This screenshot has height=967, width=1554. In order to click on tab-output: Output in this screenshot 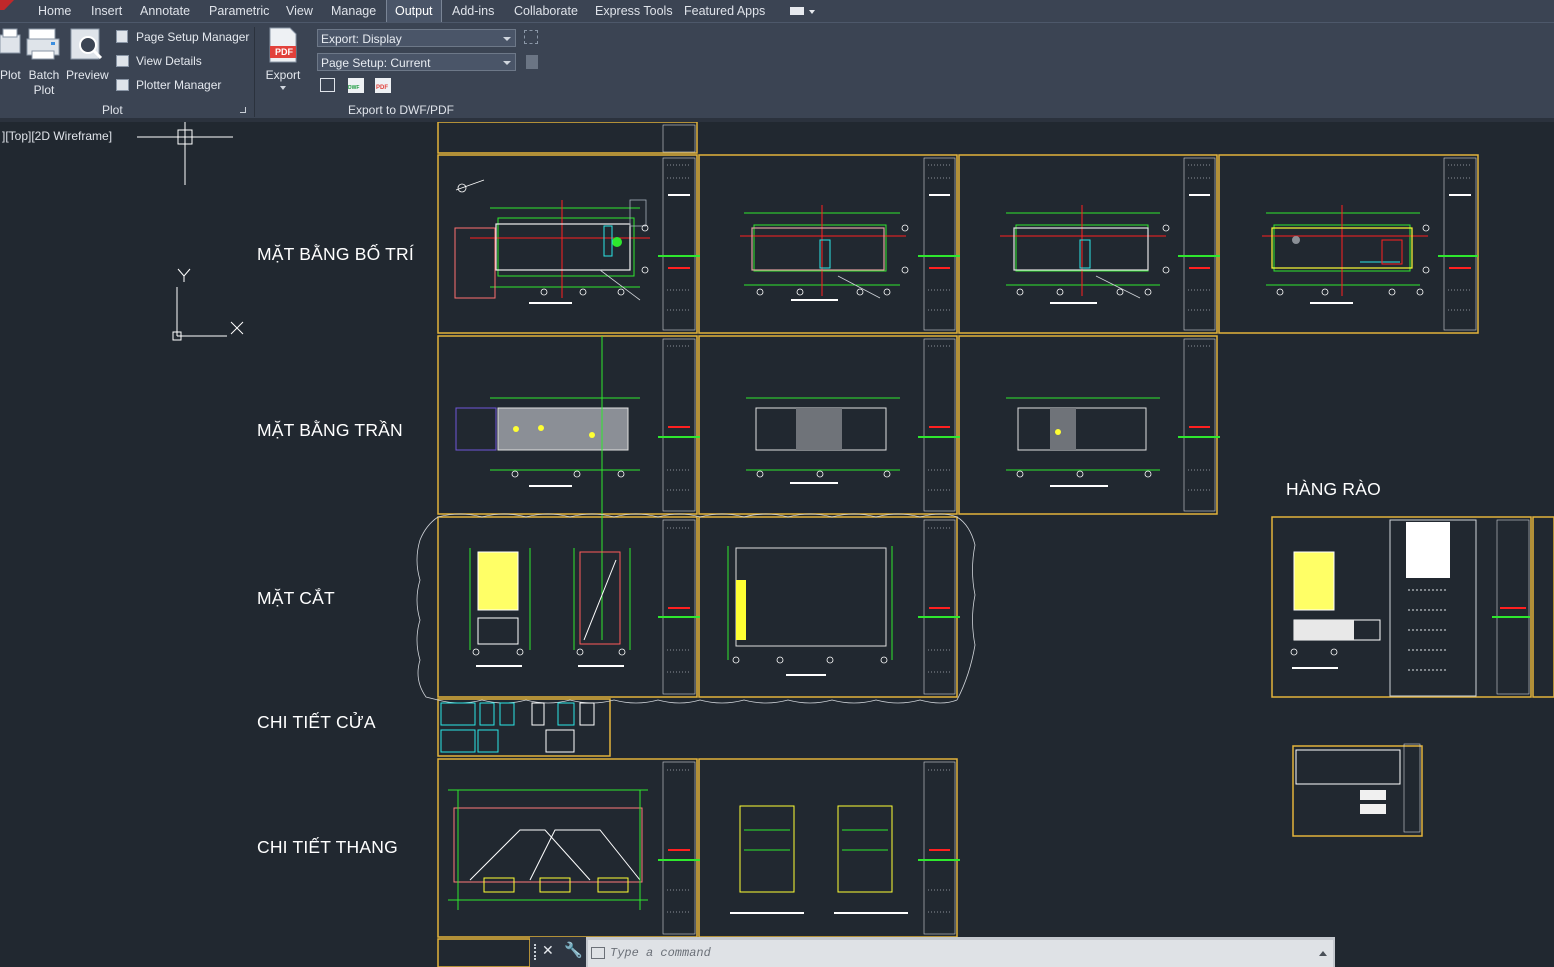, I will do `click(414, 11)`.